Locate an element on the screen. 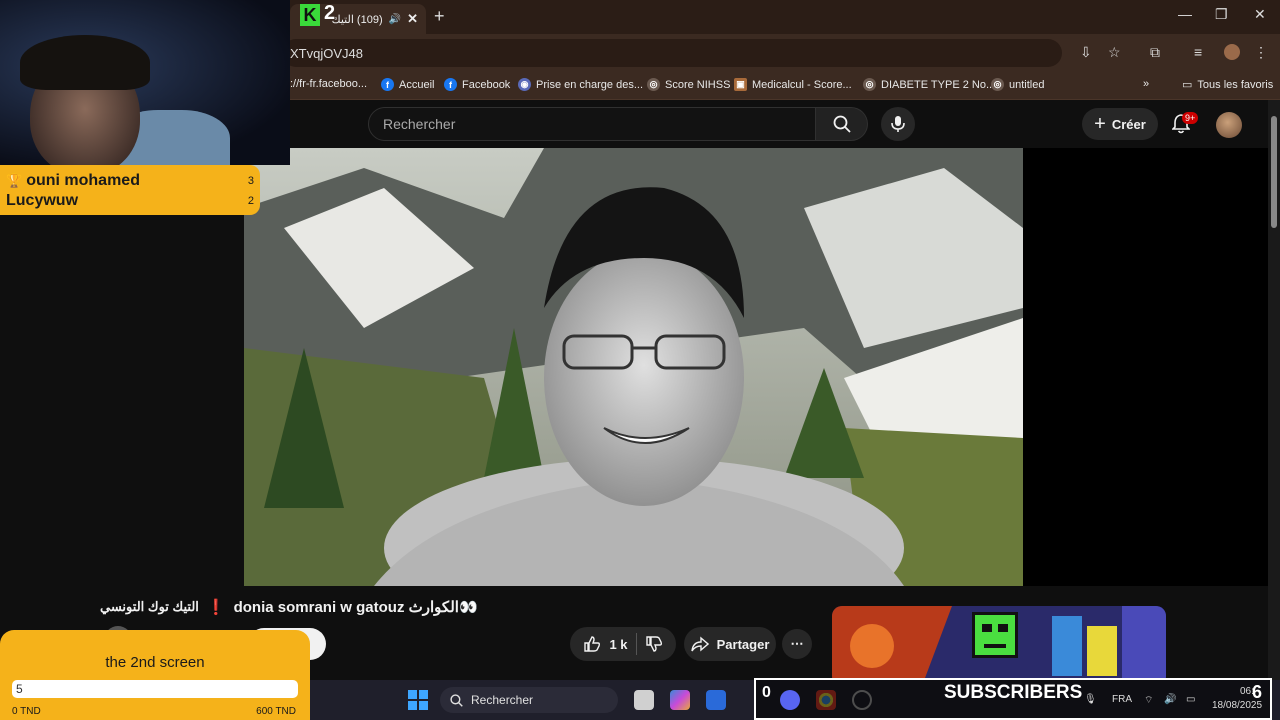 This screenshot has width=1280, height=720. network-icon: ⌔ is located at coordinates (1148, 700).